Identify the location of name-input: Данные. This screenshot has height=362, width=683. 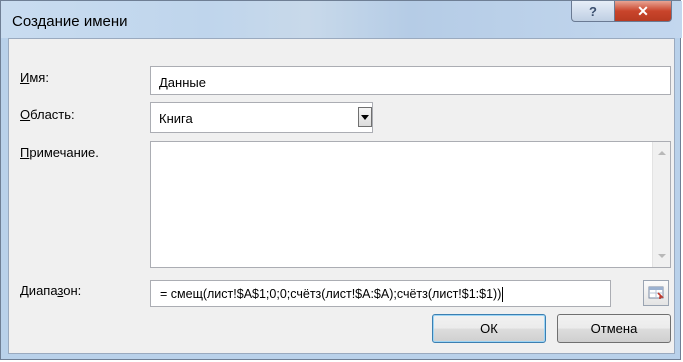
(410, 80).